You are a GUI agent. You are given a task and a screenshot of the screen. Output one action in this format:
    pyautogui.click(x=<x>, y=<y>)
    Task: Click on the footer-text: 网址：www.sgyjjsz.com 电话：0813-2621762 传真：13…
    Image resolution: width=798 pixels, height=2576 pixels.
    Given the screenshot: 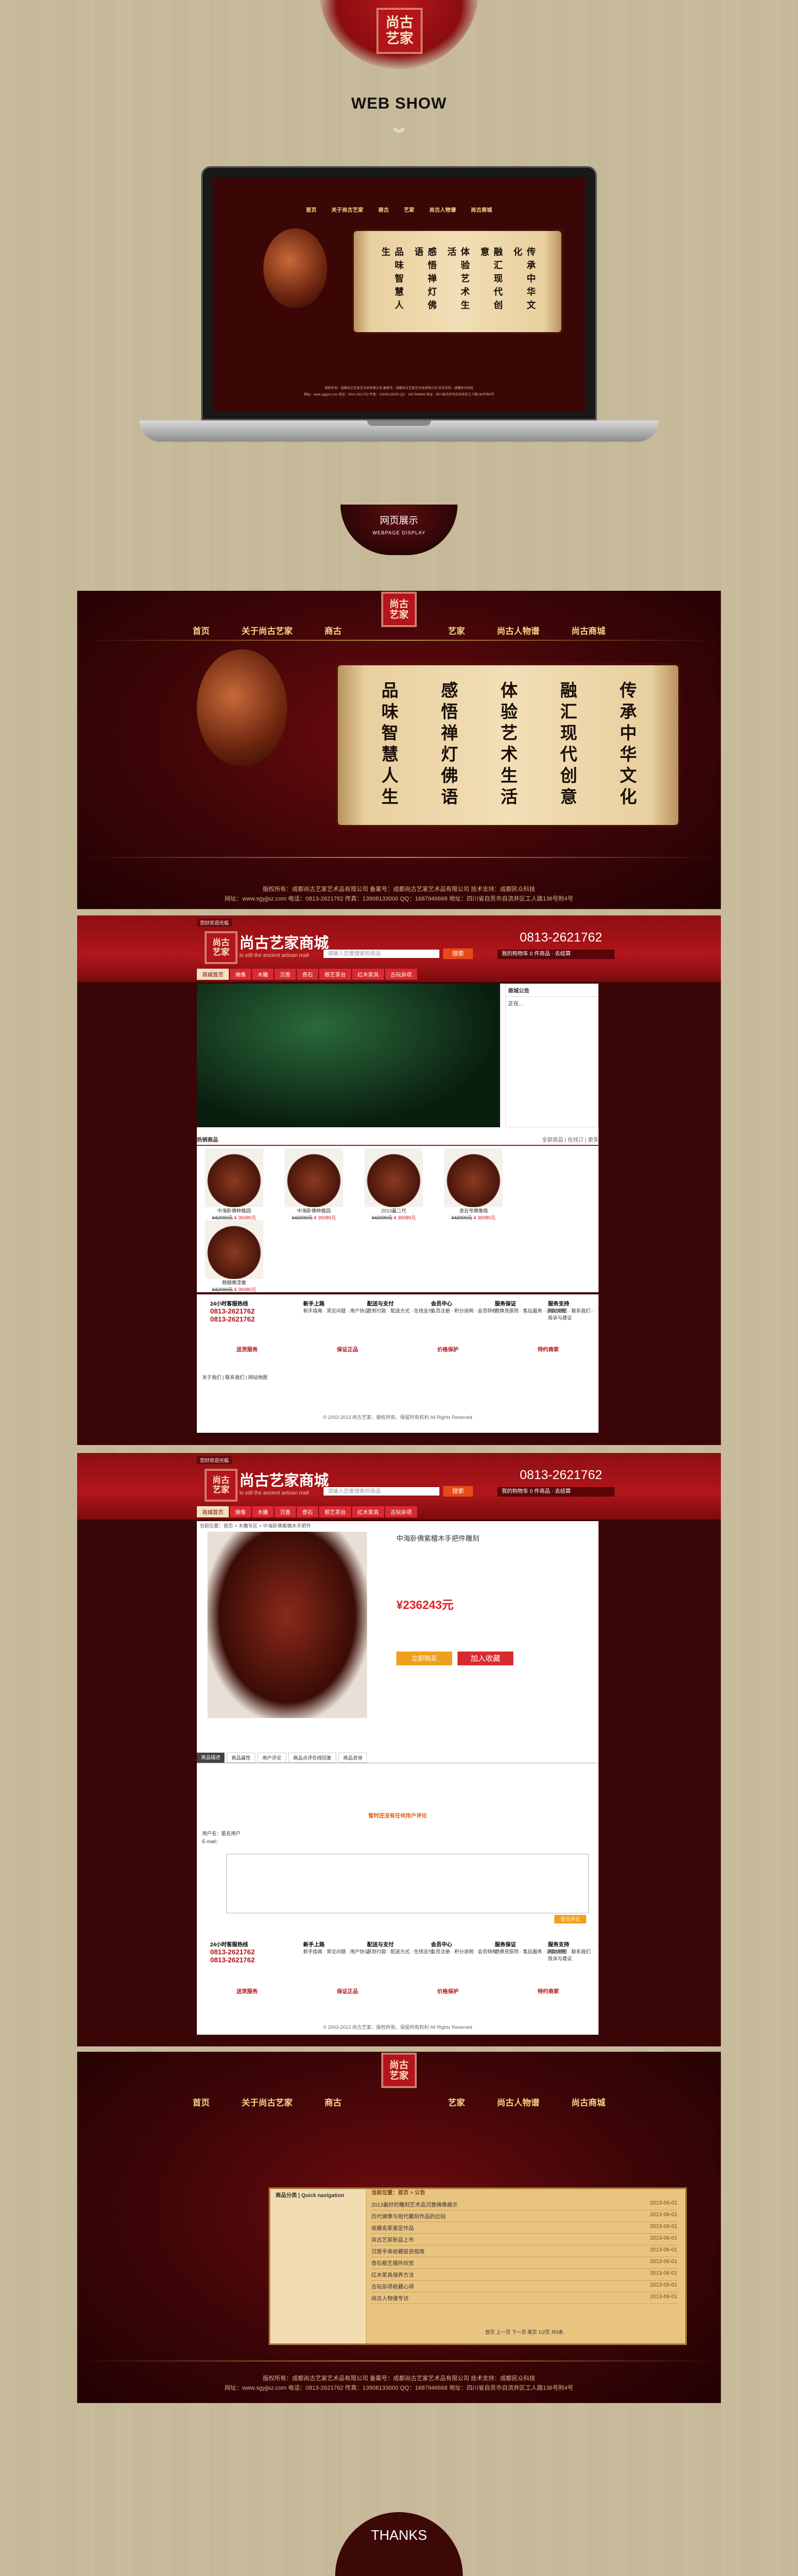 What is the action you would take?
    pyautogui.click(x=399, y=395)
    